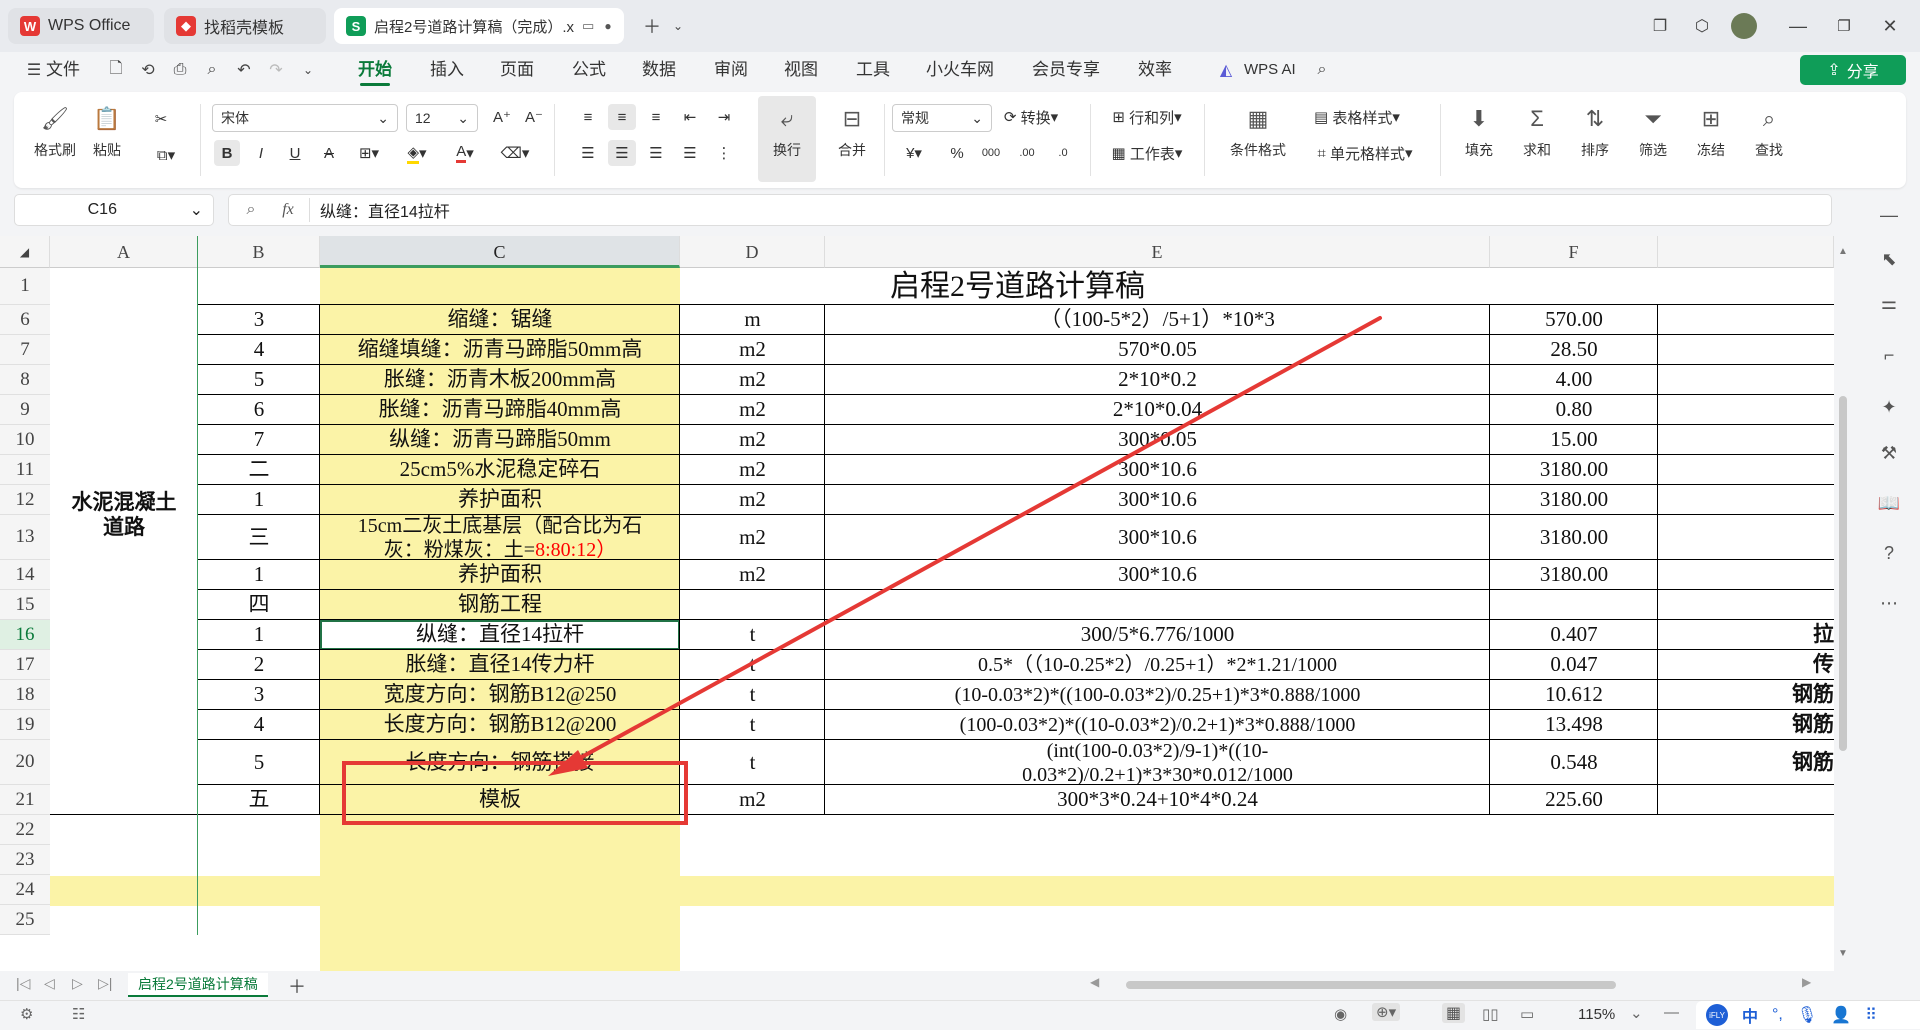 The image size is (1920, 1030). Describe the element at coordinates (724, 117) in the screenshot. I see `indent-increase-icon: ⇥` at that location.